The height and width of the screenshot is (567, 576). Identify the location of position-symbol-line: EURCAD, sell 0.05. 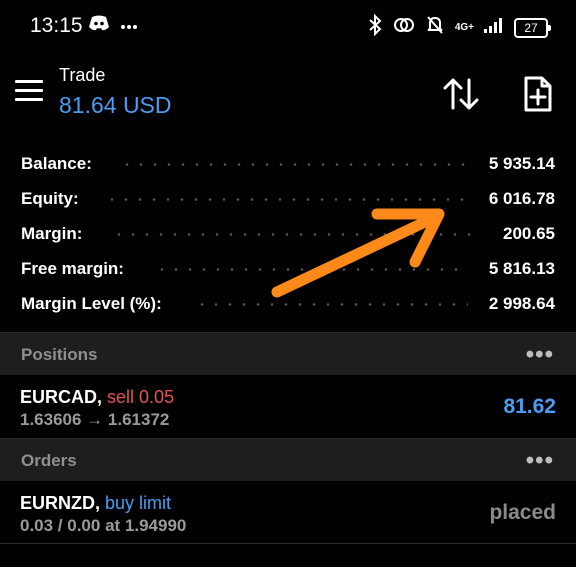
(97, 397).